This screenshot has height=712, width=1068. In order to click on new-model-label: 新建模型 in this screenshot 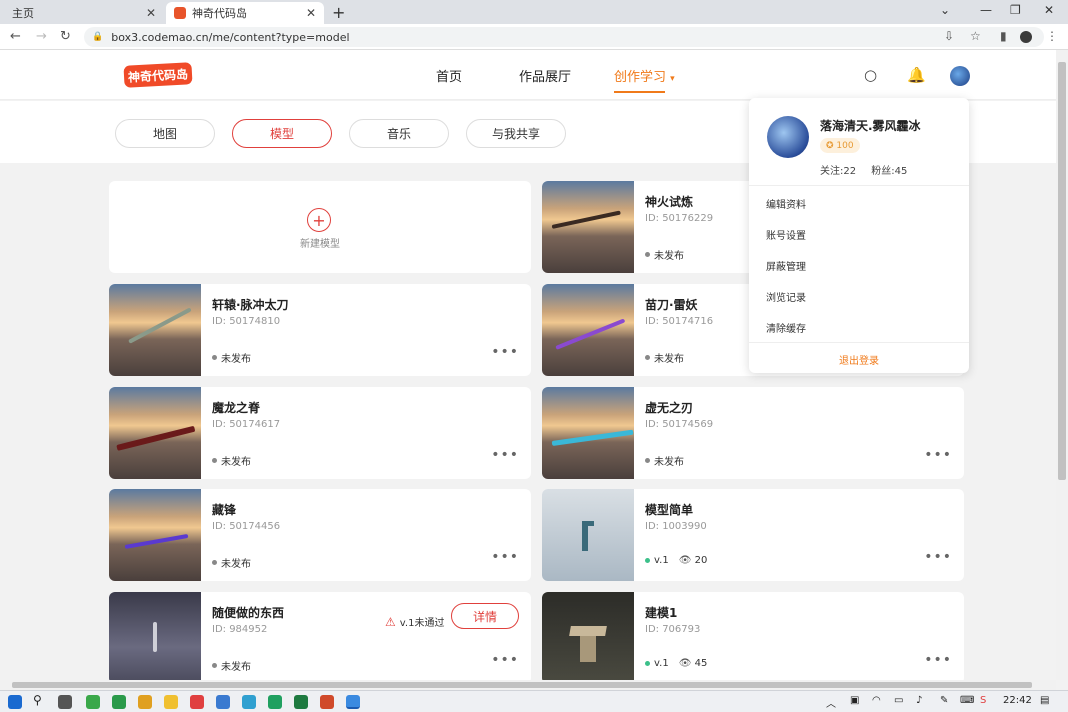, I will do `click(320, 244)`.